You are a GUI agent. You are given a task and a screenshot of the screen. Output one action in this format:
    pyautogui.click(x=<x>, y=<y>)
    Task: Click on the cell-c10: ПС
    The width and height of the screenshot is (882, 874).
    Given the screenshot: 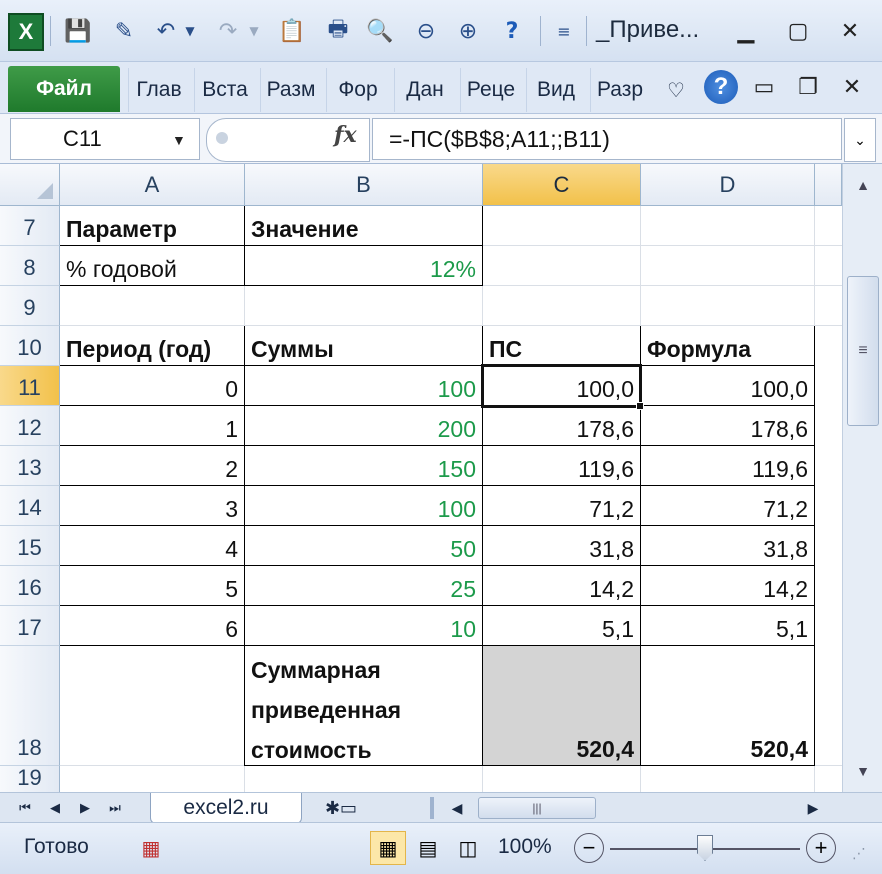 What is the action you would take?
    pyautogui.click(x=561, y=346)
    